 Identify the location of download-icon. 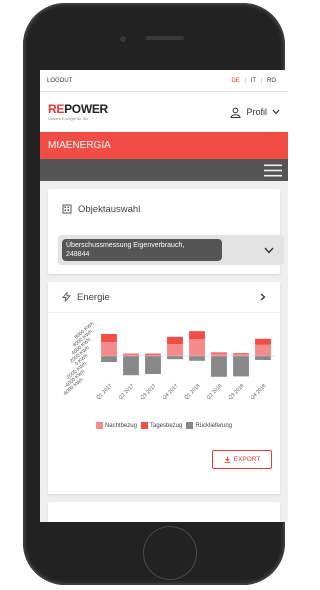
(227, 459).